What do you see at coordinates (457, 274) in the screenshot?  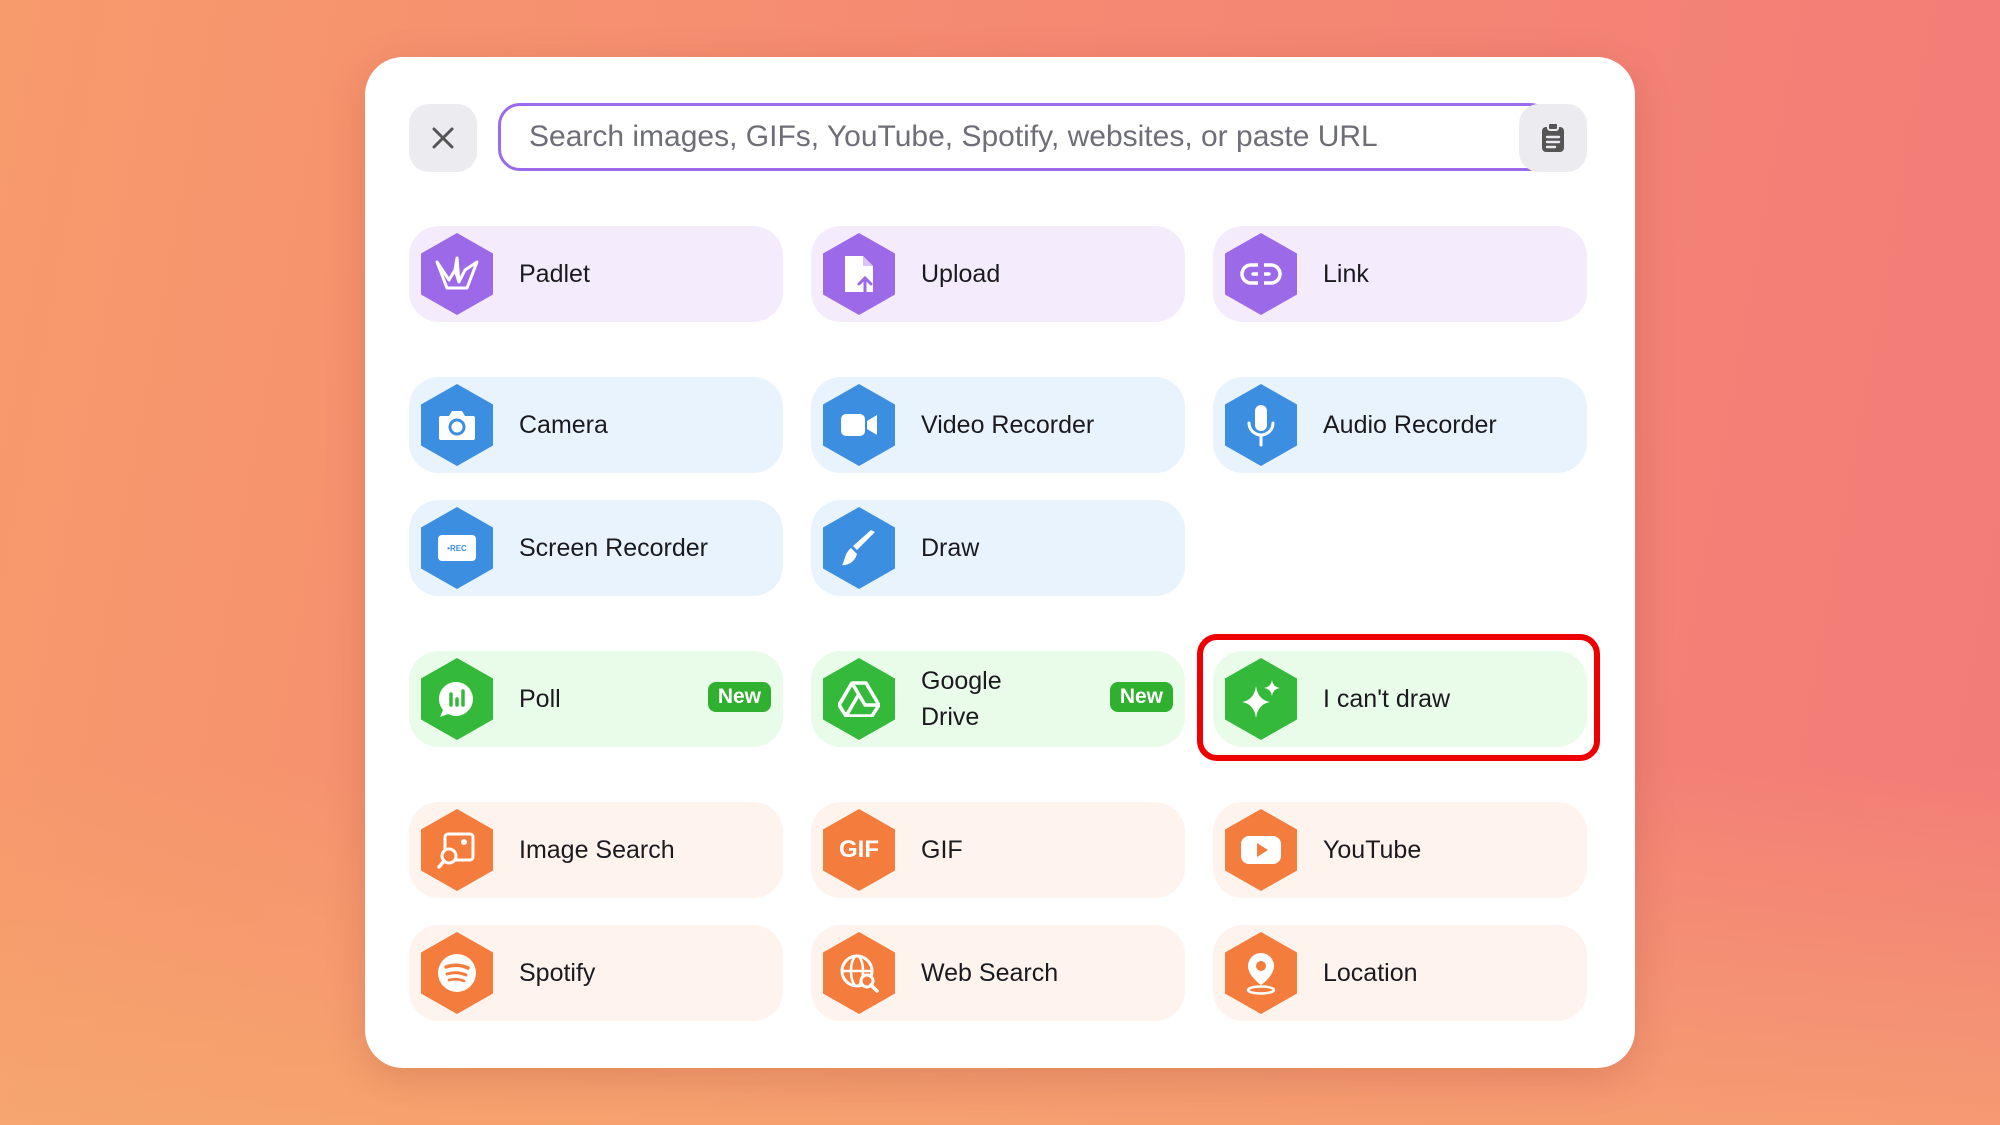 I see `origami-crane-icon` at bounding box center [457, 274].